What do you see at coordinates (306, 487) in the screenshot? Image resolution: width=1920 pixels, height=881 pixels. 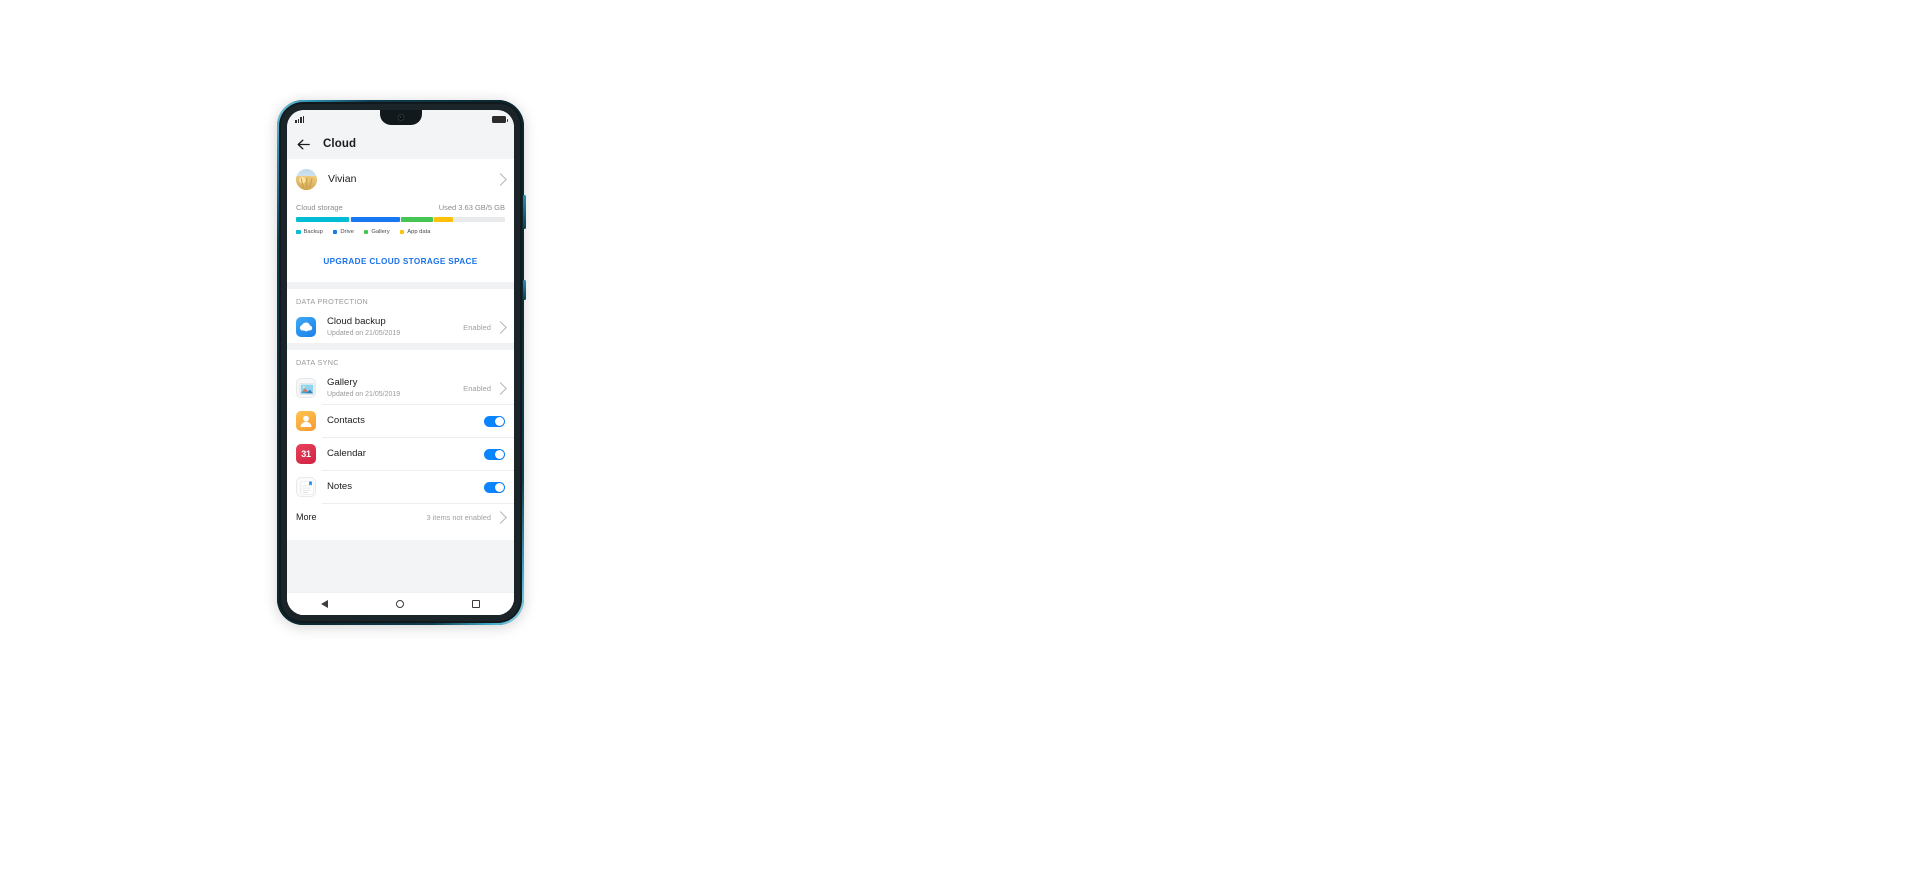 I see `notes-icon` at bounding box center [306, 487].